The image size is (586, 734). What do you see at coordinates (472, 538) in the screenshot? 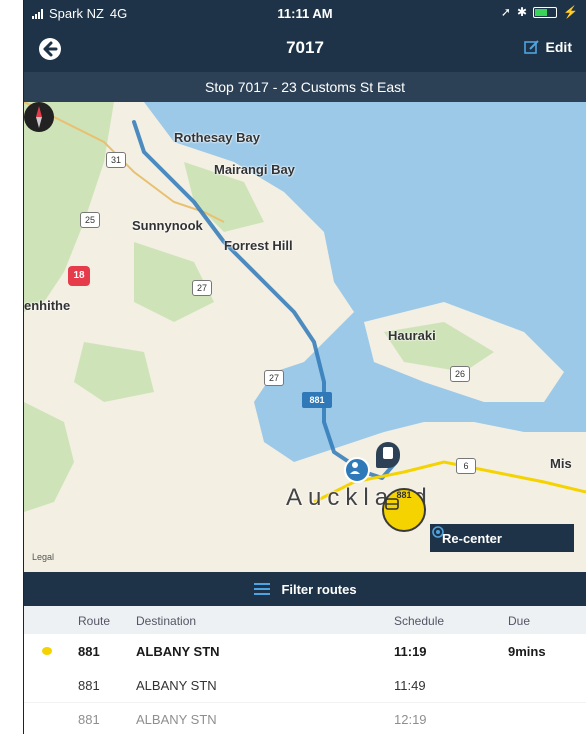
I see `recenter-label: Re-center` at bounding box center [472, 538].